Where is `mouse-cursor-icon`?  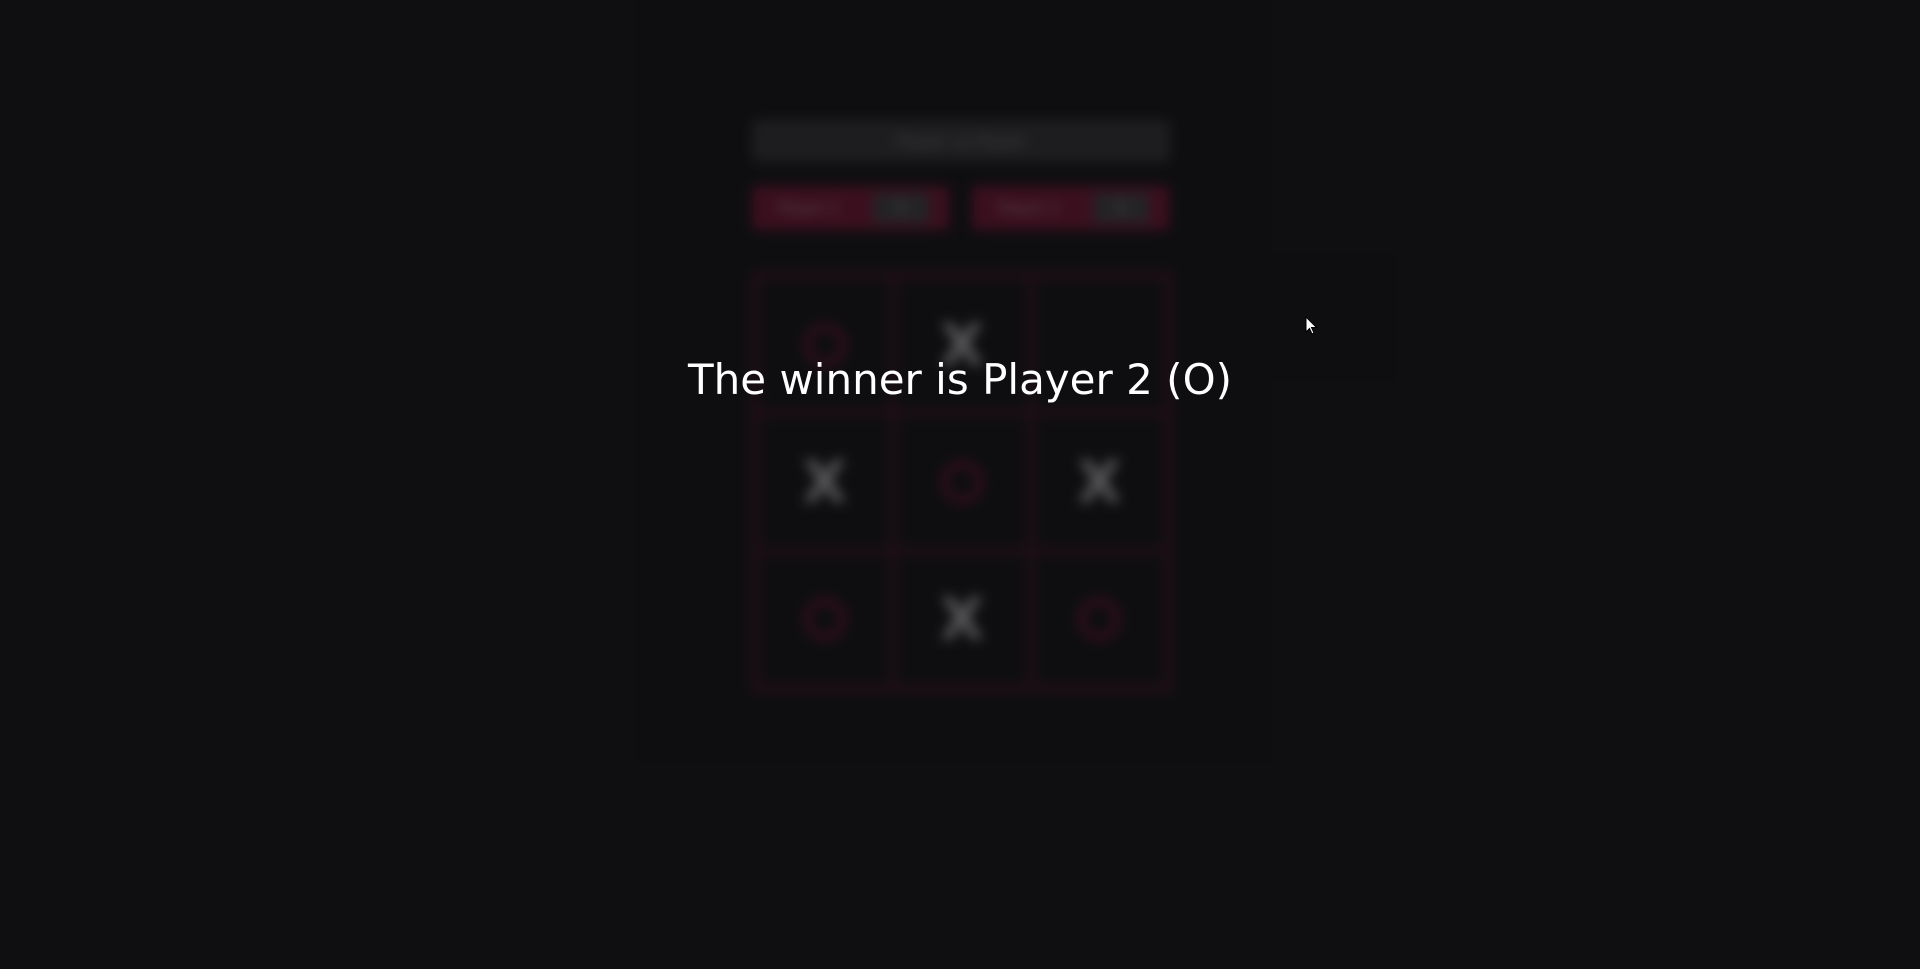
mouse-cursor-icon is located at coordinates (1311, 325).